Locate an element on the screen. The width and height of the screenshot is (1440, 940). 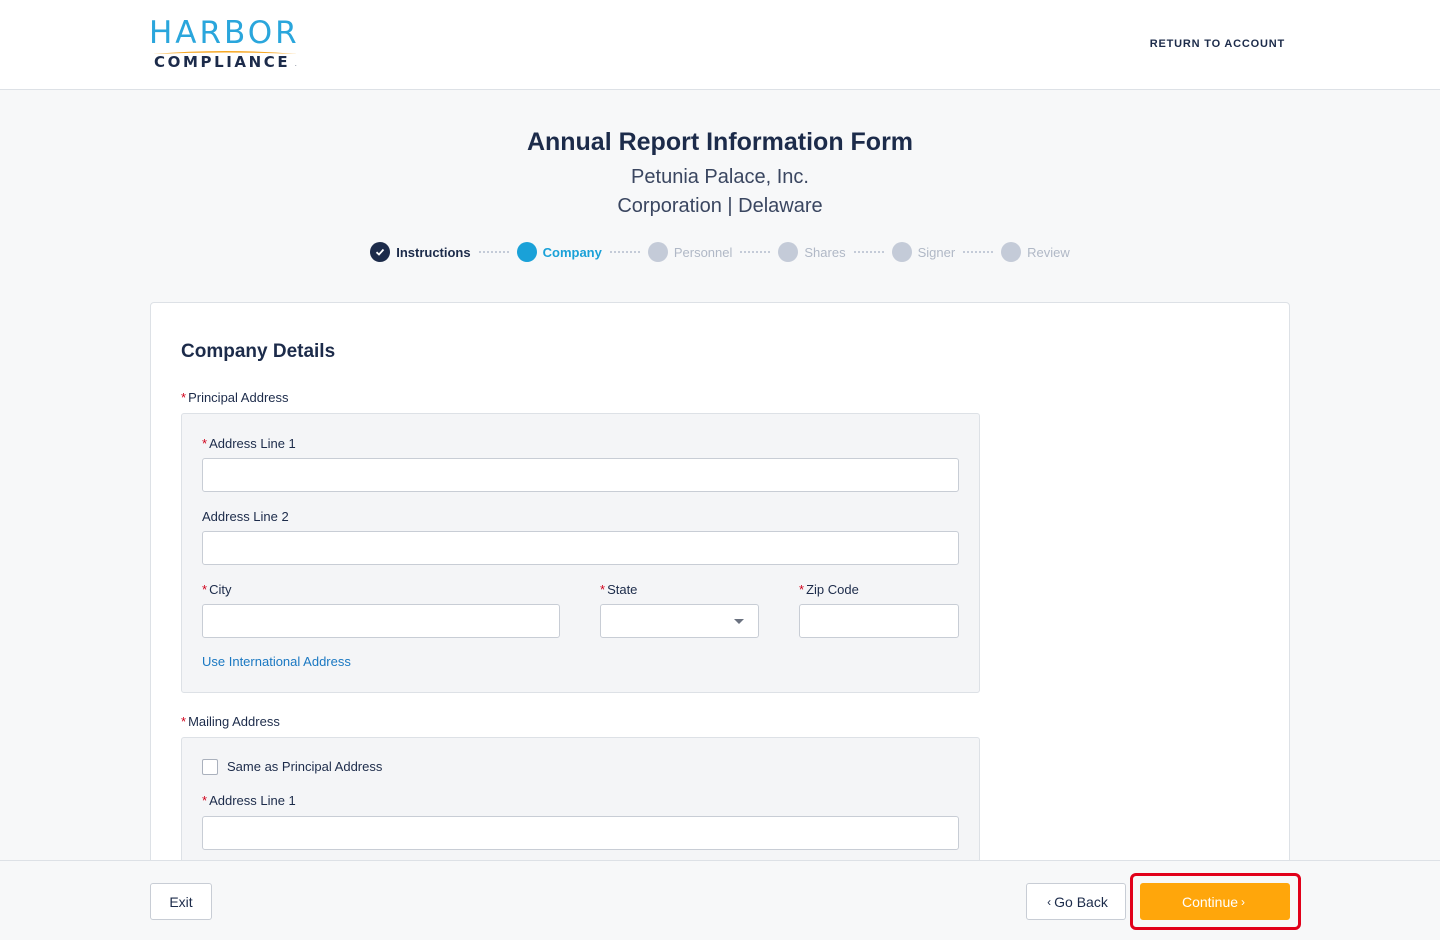
address-line-2-label: Address Line 2 is located at coordinates (245, 516).